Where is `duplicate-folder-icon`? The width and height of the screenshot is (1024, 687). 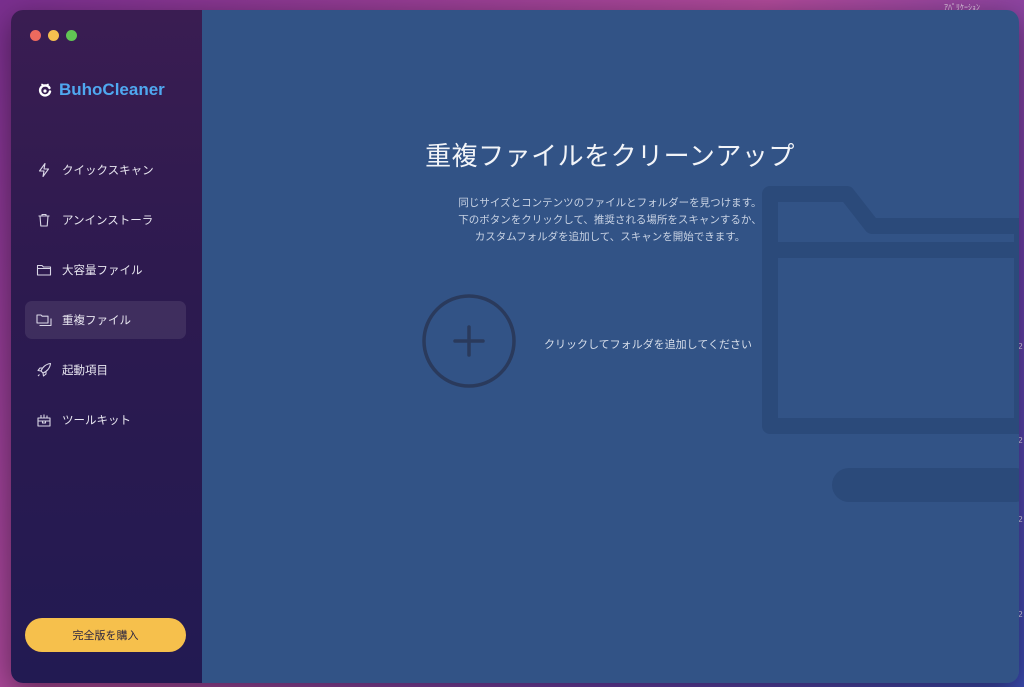
duplicate-folder-icon is located at coordinates (44, 320).